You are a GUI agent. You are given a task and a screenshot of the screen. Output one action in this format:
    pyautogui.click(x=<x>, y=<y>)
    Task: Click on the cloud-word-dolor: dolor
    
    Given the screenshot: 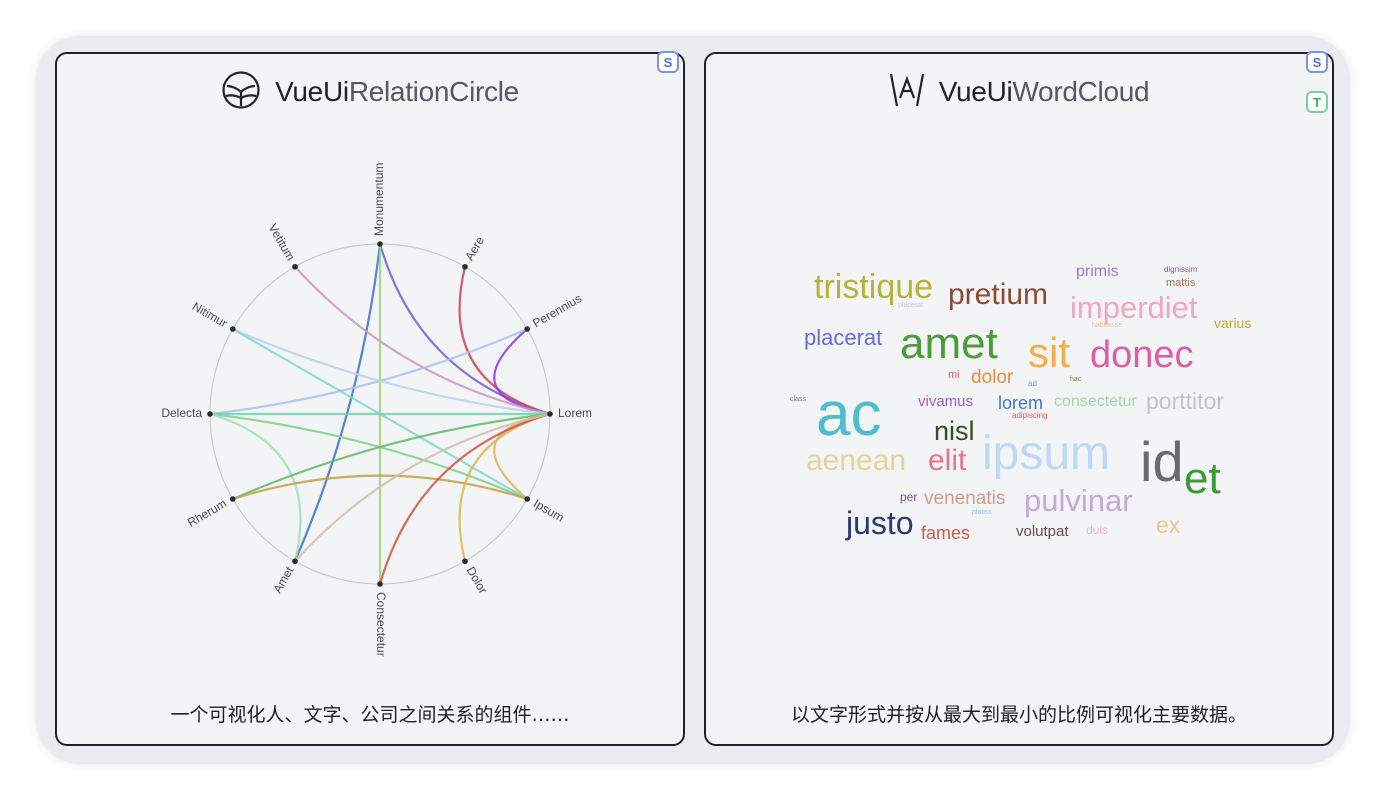 What is the action you would take?
    pyautogui.click(x=992, y=377)
    